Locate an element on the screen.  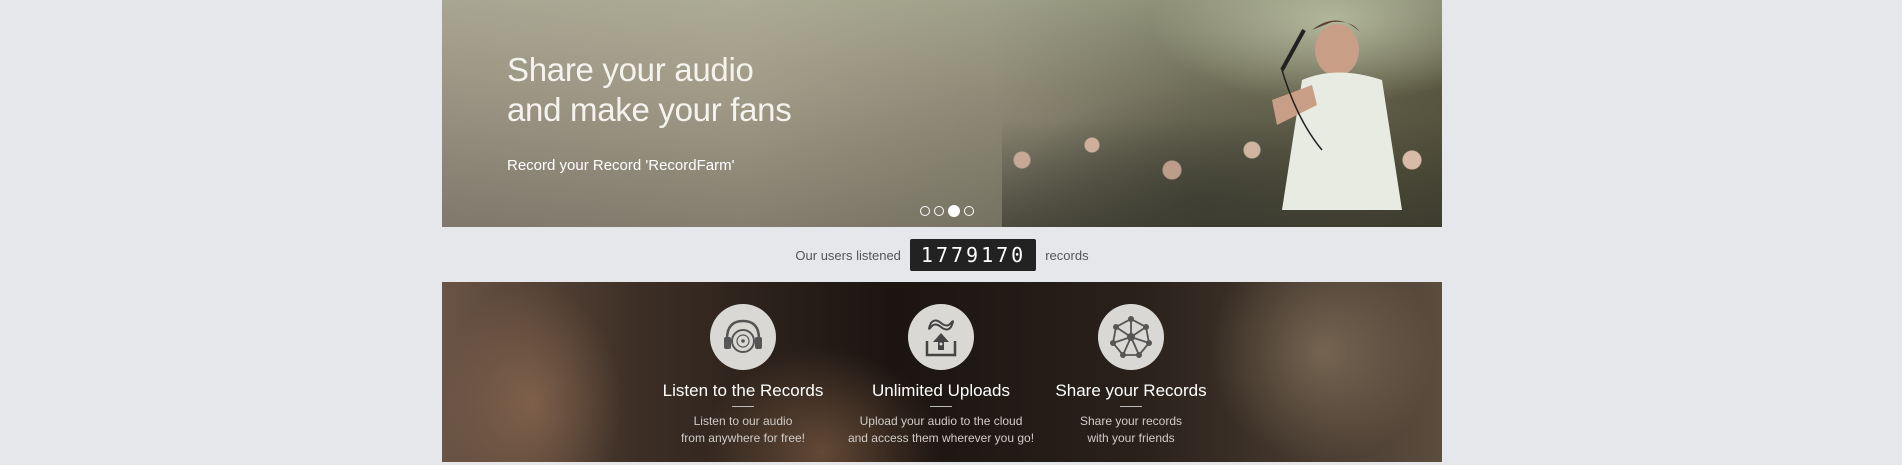
hero-subtitle: Record your Record 'RecordFarm' is located at coordinates (621, 165).